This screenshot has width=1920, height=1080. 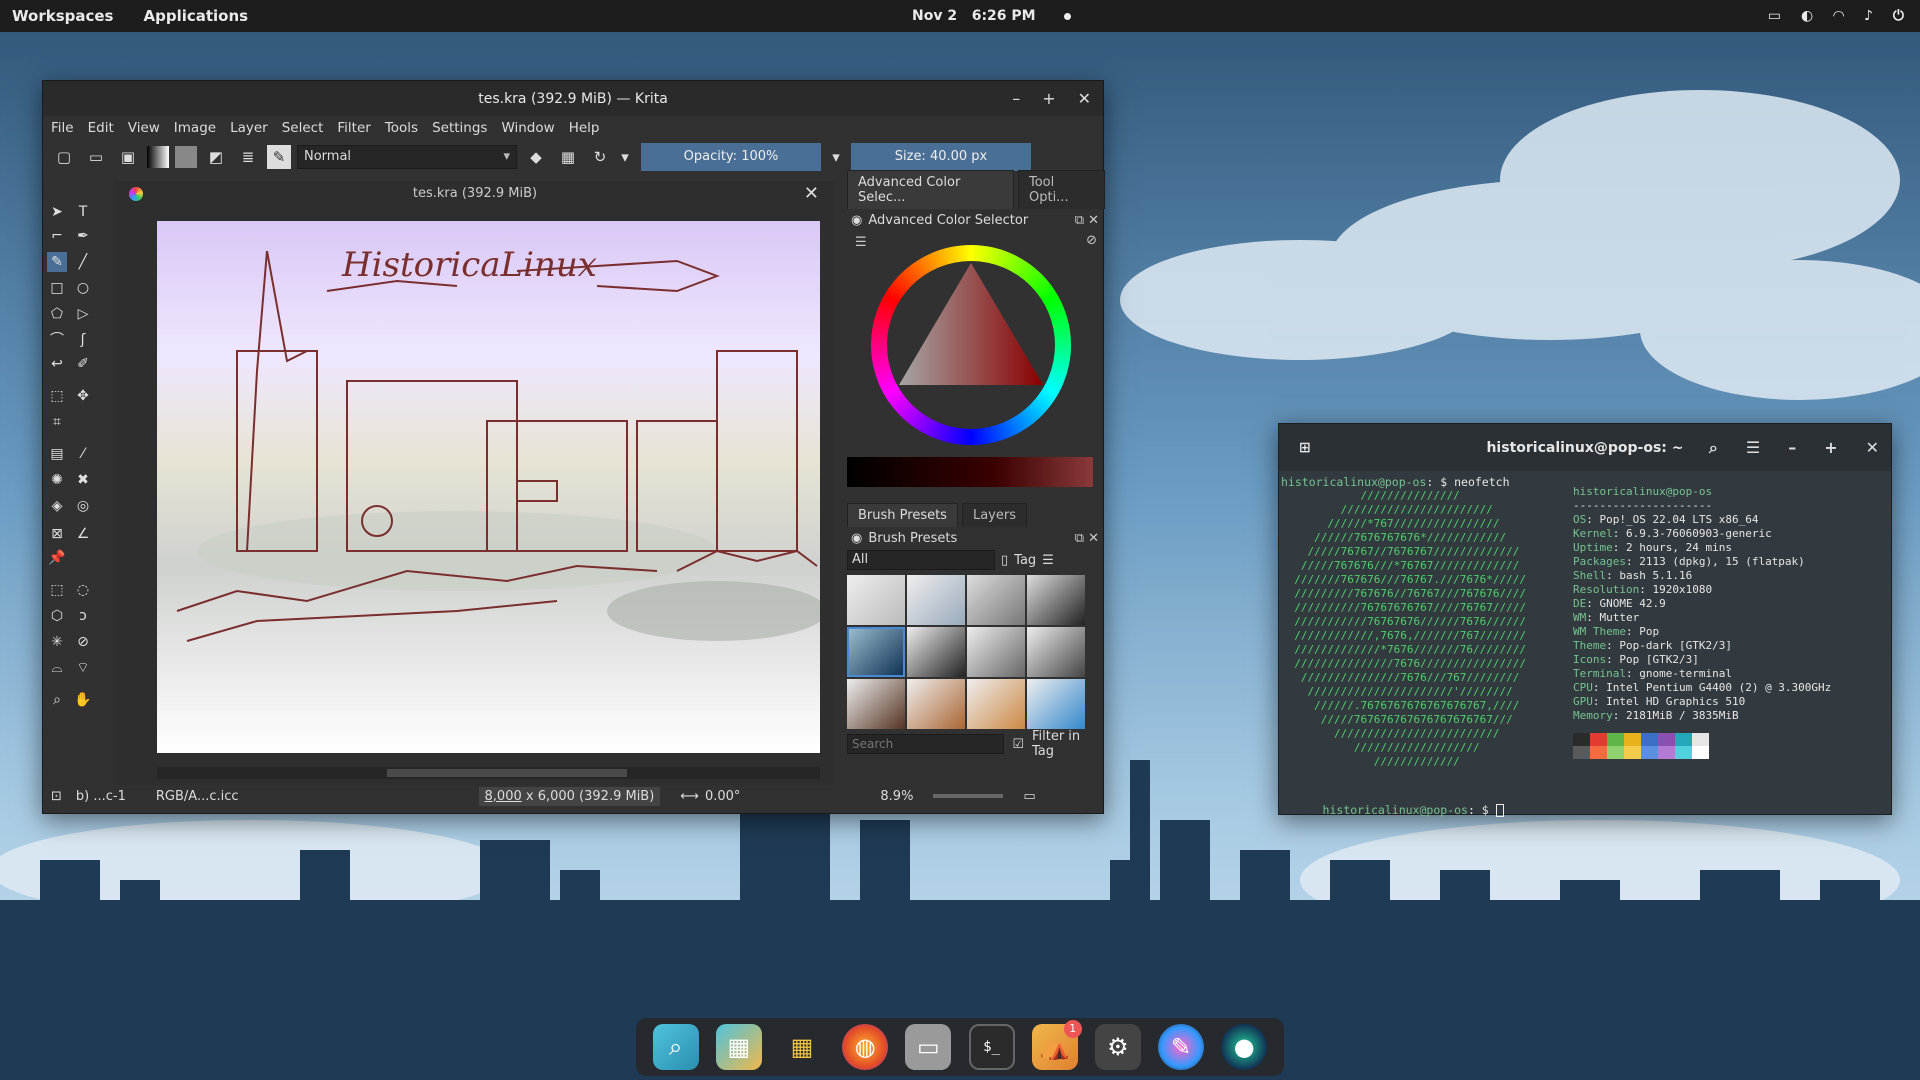 I want to click on new-document-icon: ▢, so click(x=64, y=157).